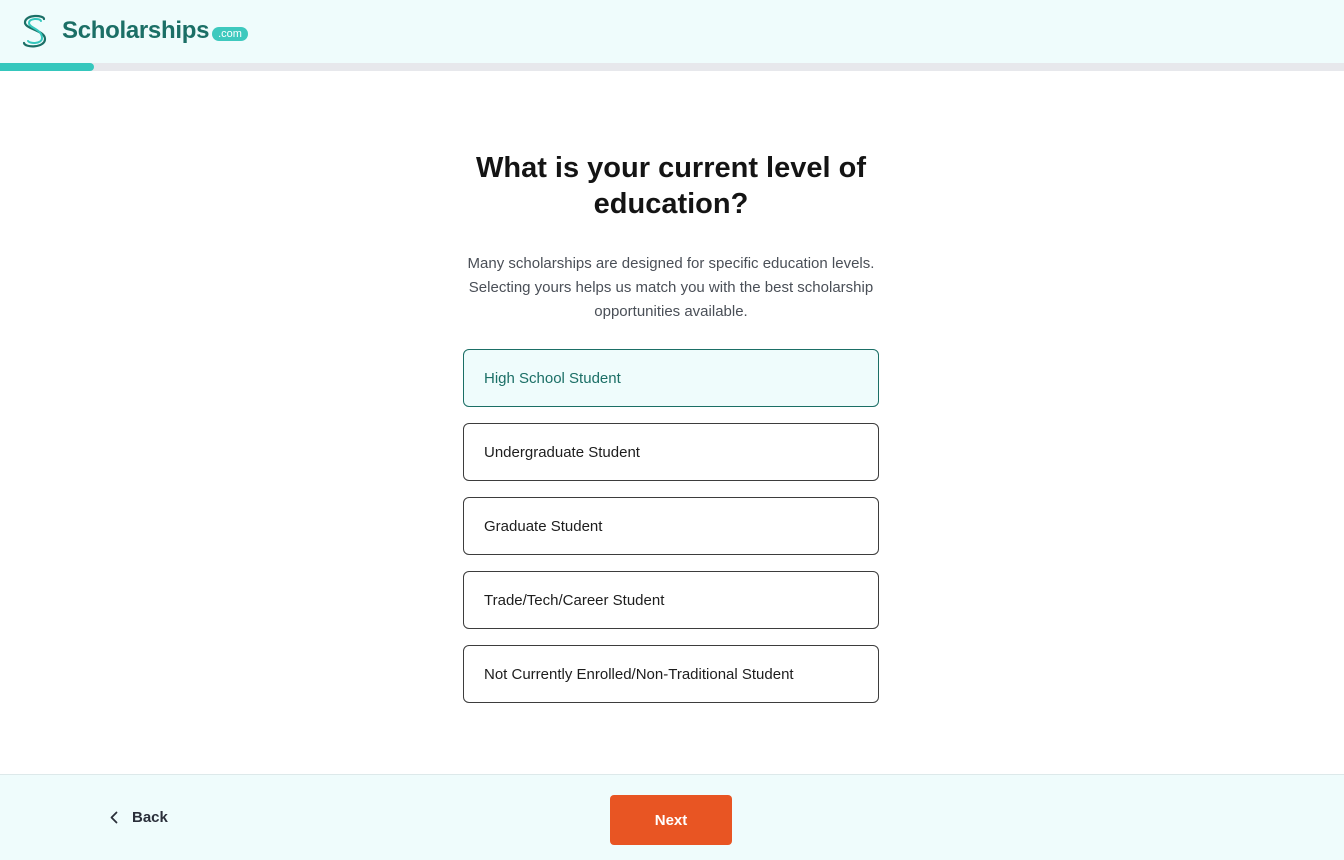  I want to click on brand-logo: Scholarships .com, so click(134, 31).